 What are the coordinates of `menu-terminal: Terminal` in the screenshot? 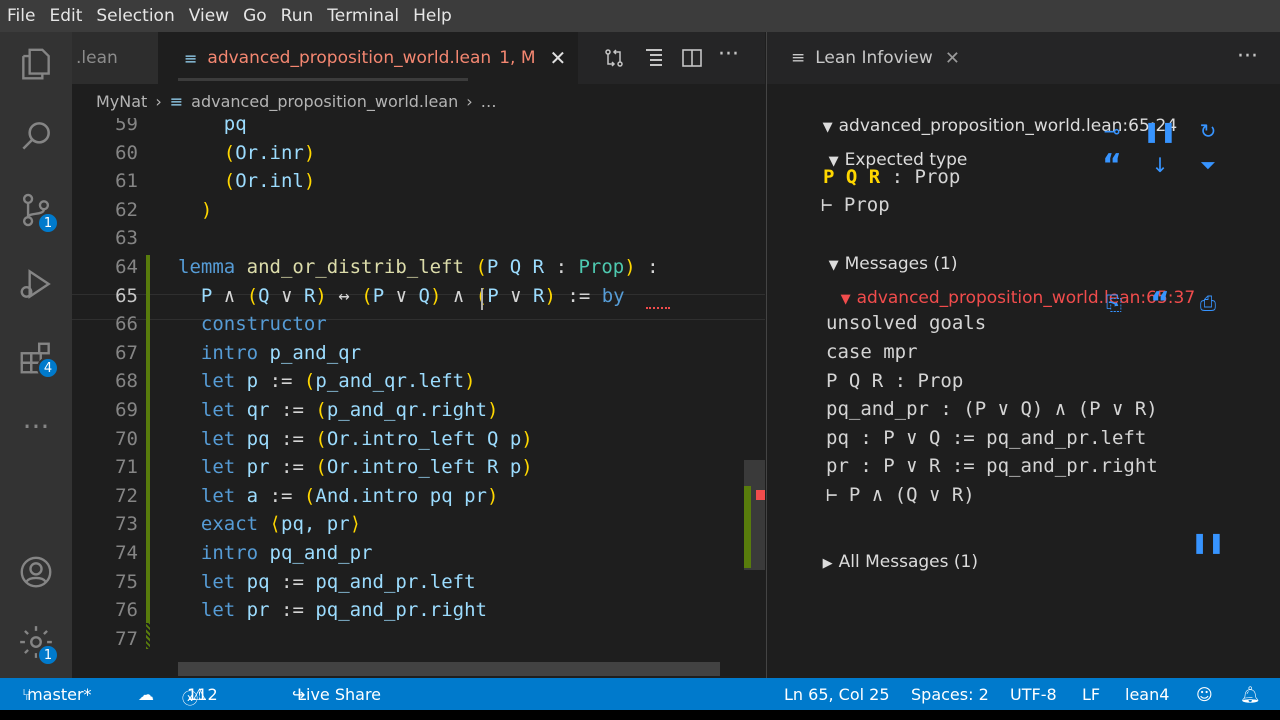 It's located at (363, 16).